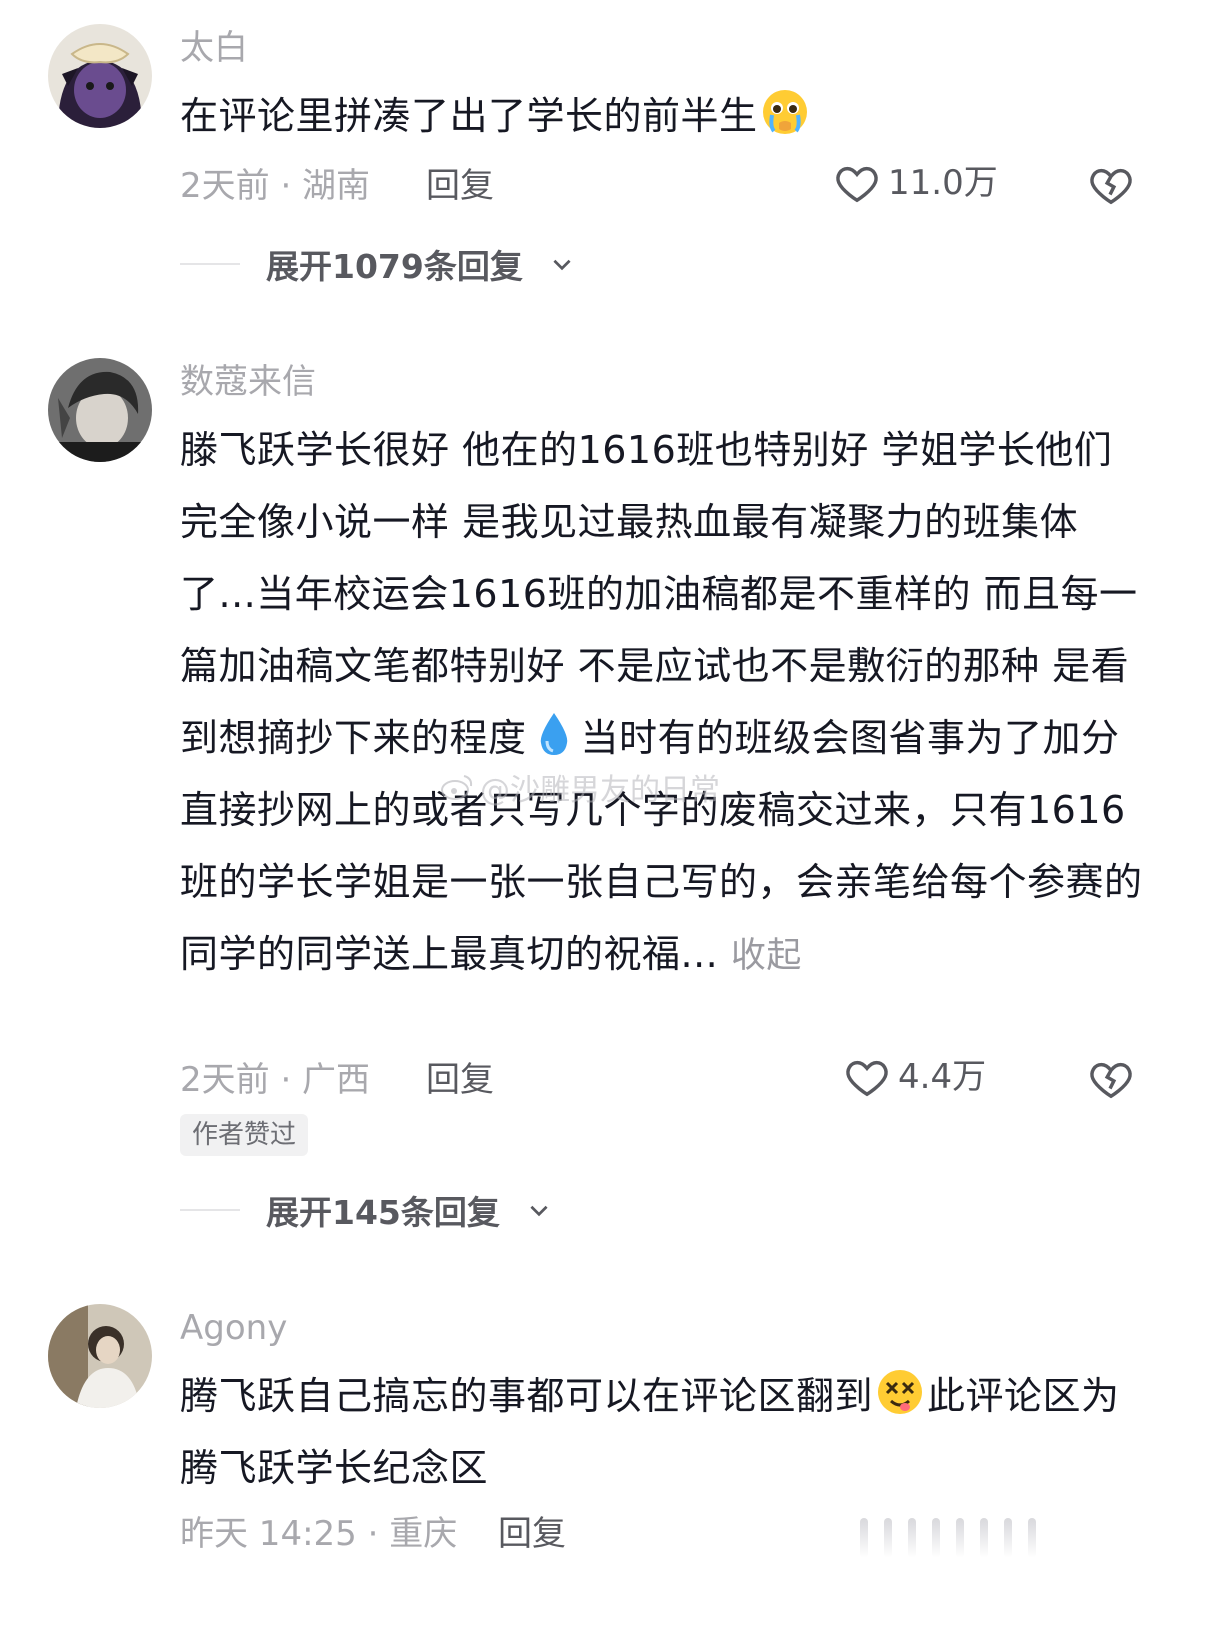  What do you see at coordinates (275, 186) in the screenshot?
I see `comment-meta: 2天前 · 湖南` at bounding box center [275, 186].